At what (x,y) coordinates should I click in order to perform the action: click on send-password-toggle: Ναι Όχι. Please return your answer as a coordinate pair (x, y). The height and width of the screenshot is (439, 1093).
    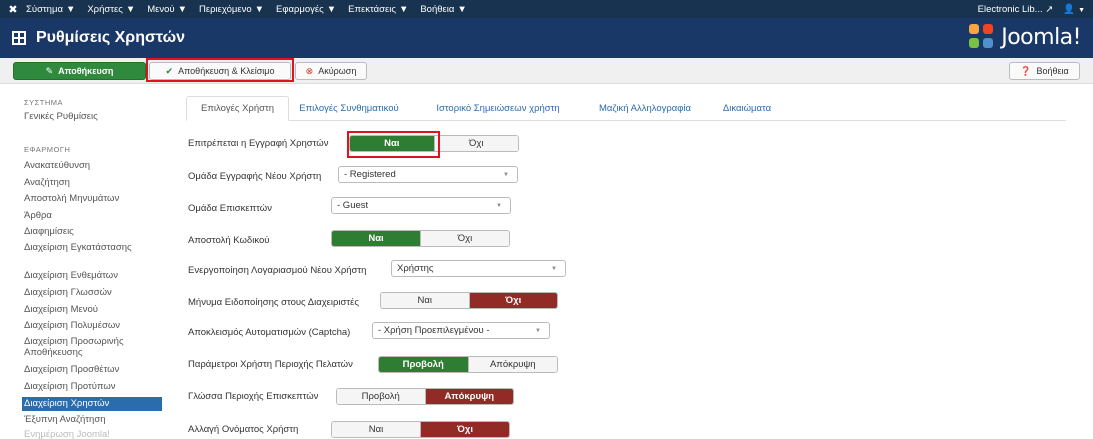
    Looking at the image, I should click on (420, 238).